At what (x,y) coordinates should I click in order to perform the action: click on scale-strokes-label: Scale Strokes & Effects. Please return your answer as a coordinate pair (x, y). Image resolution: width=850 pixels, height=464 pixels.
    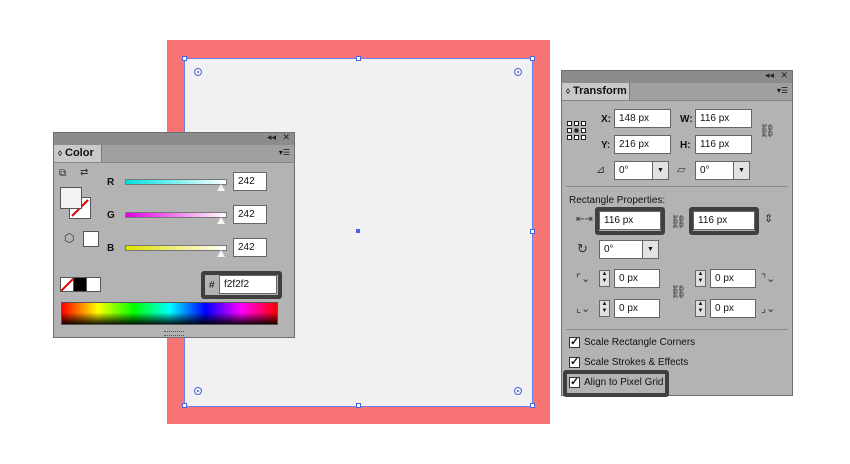
    Looking at the image, I should click on (636, 362).